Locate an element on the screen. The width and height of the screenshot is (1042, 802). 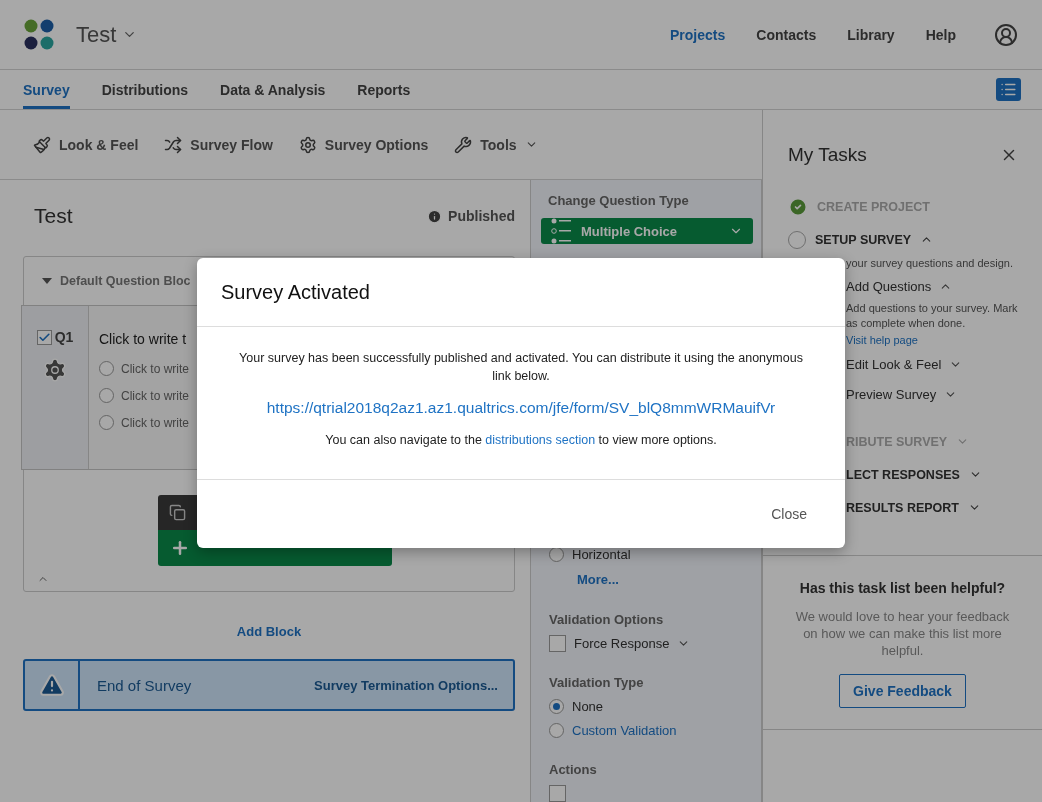
add-block-link: Add Block is located at coordinates (269, 631).